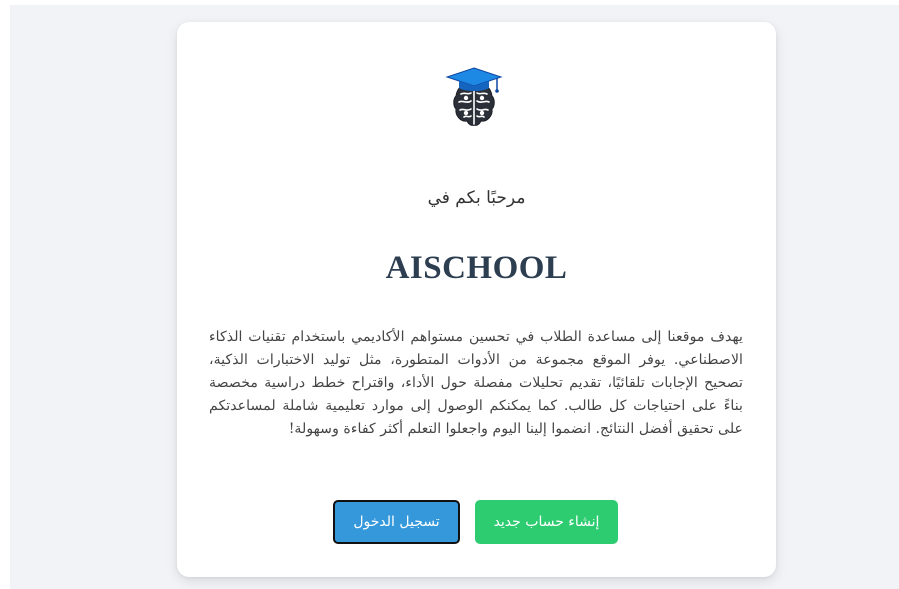 Image resolution: width=899 pixels, height=589 pixels. Describe the element at coordinates (476, 198) in the screenshot. I see `welcome-text: مرحبًا بكم في` at that location.